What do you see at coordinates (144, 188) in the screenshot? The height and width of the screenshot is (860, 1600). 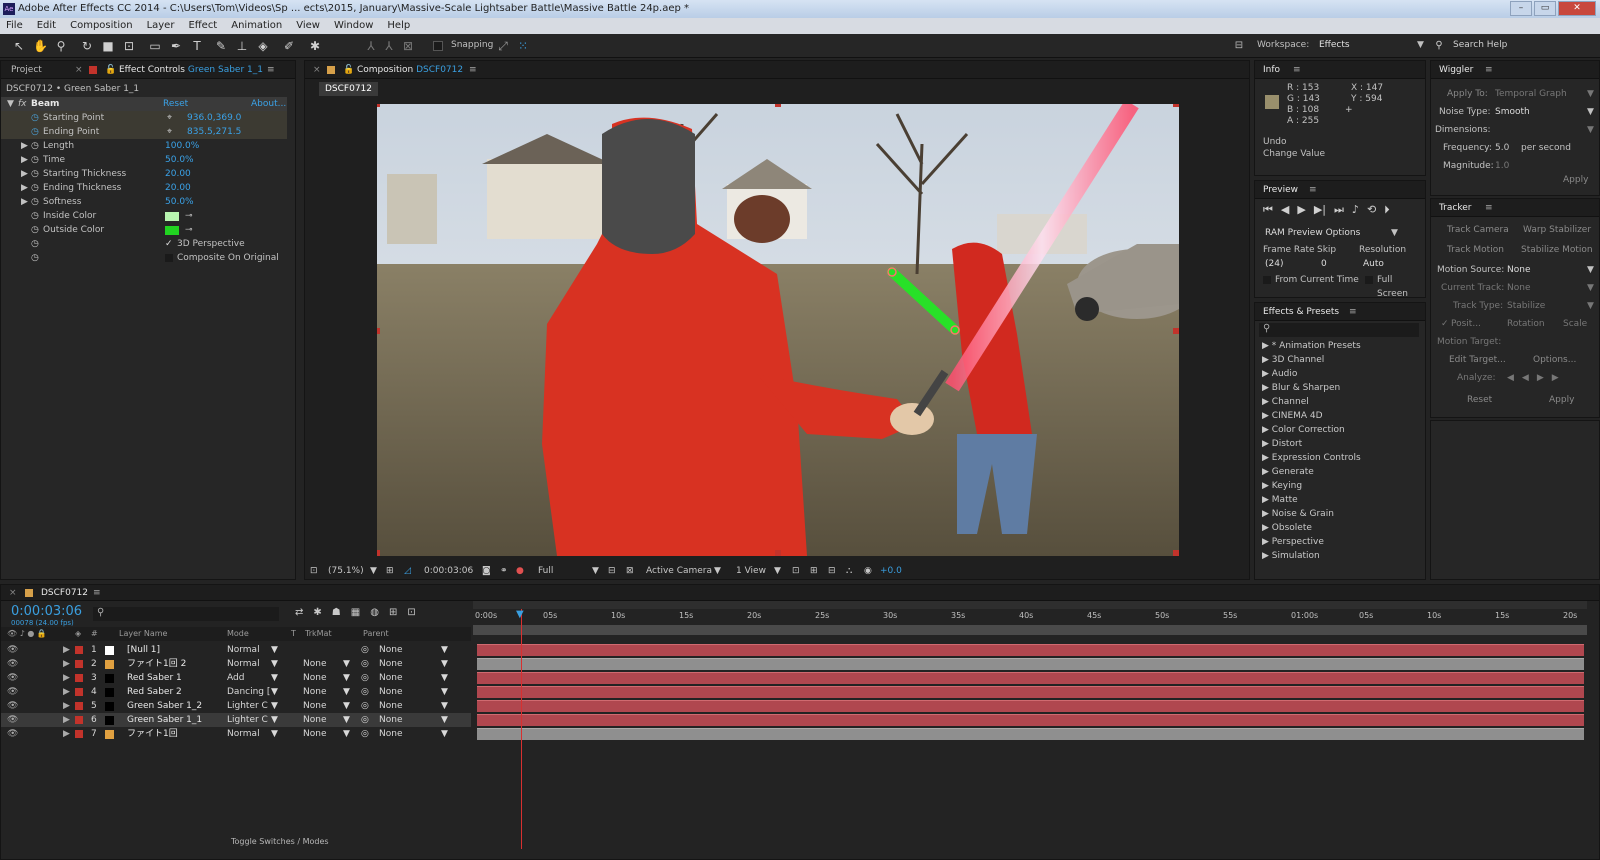 I see `prop-ending-thickness: ▶ ◷ Ending Thickness 20.00` at bounding box center [144, 188].